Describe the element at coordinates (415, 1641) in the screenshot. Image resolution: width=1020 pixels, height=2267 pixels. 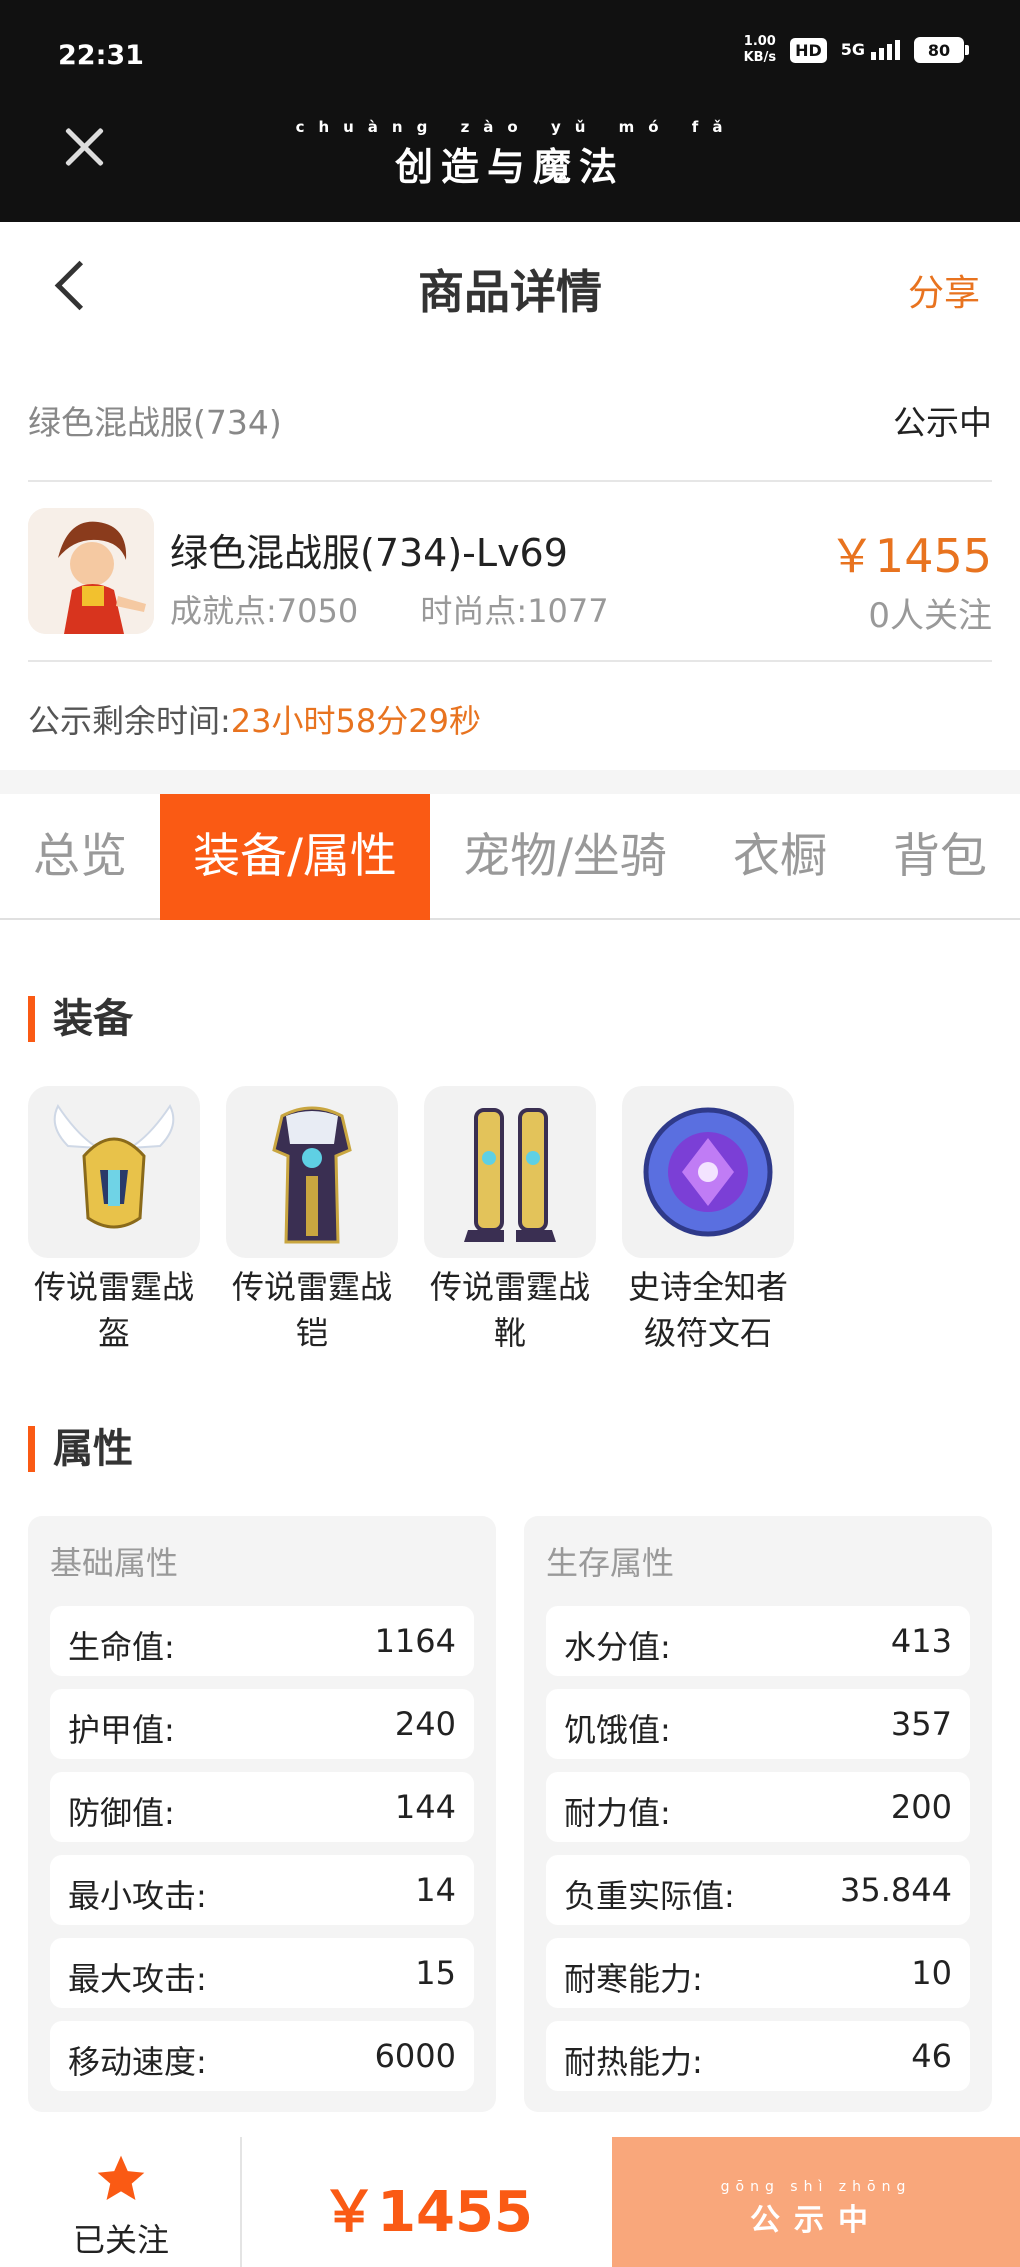
I see `attribute-value: 1164` at that location.